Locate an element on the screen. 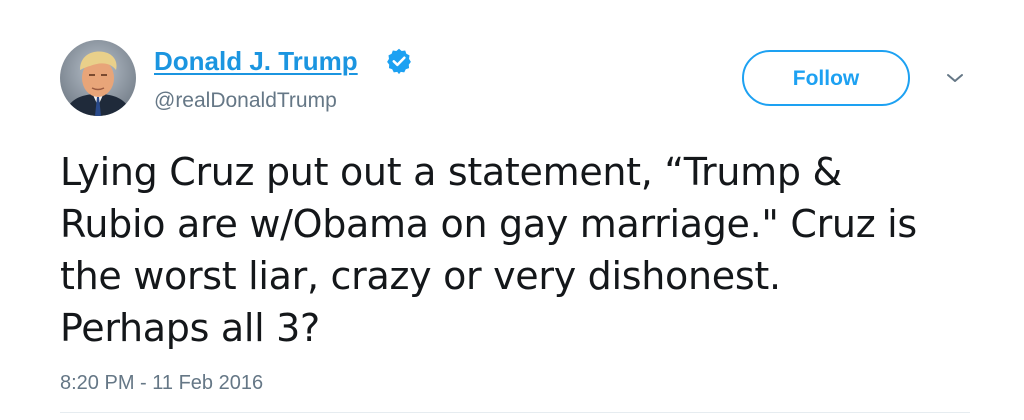 The width and height of the screenshot is (1024, 420). chevron-down-icon is located at coordinates (955, 78).